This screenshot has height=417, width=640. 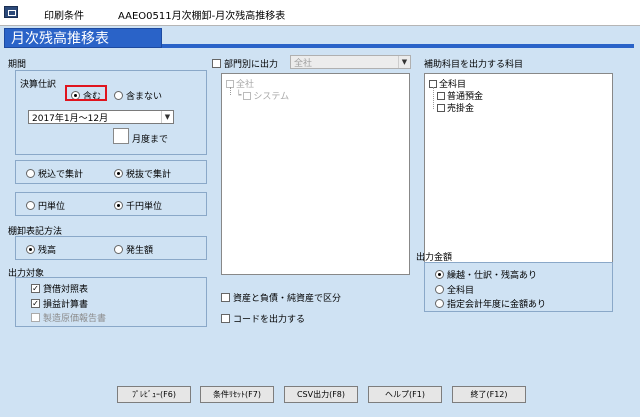 I want to click on amount-panel: 繰越・仕訳・残高あり 全科目 指定会計年度に金額あり, so click(x=518, y=287).